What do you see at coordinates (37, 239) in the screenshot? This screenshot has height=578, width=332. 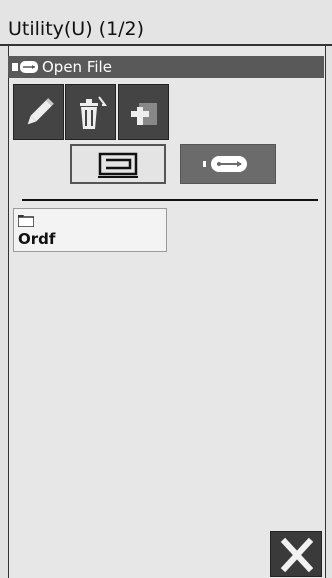 I see `folder-name: Ordf` at bounding box center [37, 239].